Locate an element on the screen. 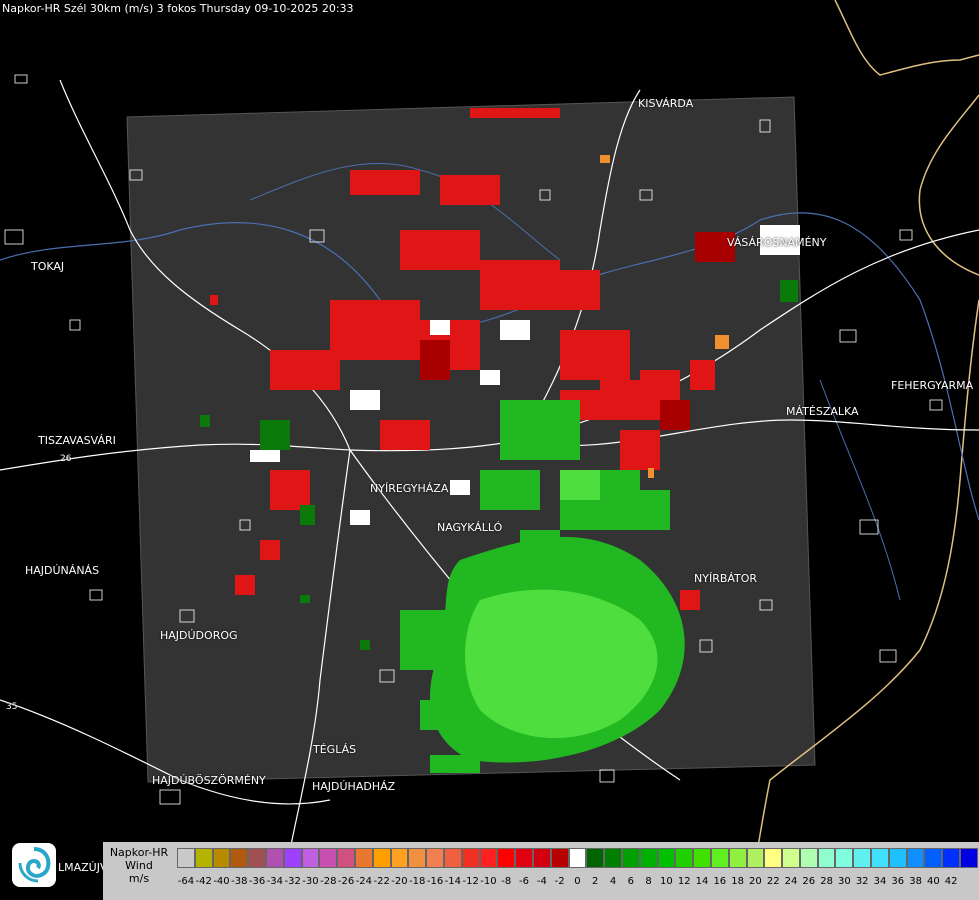  place-label-tiszavasvari: TISZAVASVÁRI is located at coordinates (77, 440).